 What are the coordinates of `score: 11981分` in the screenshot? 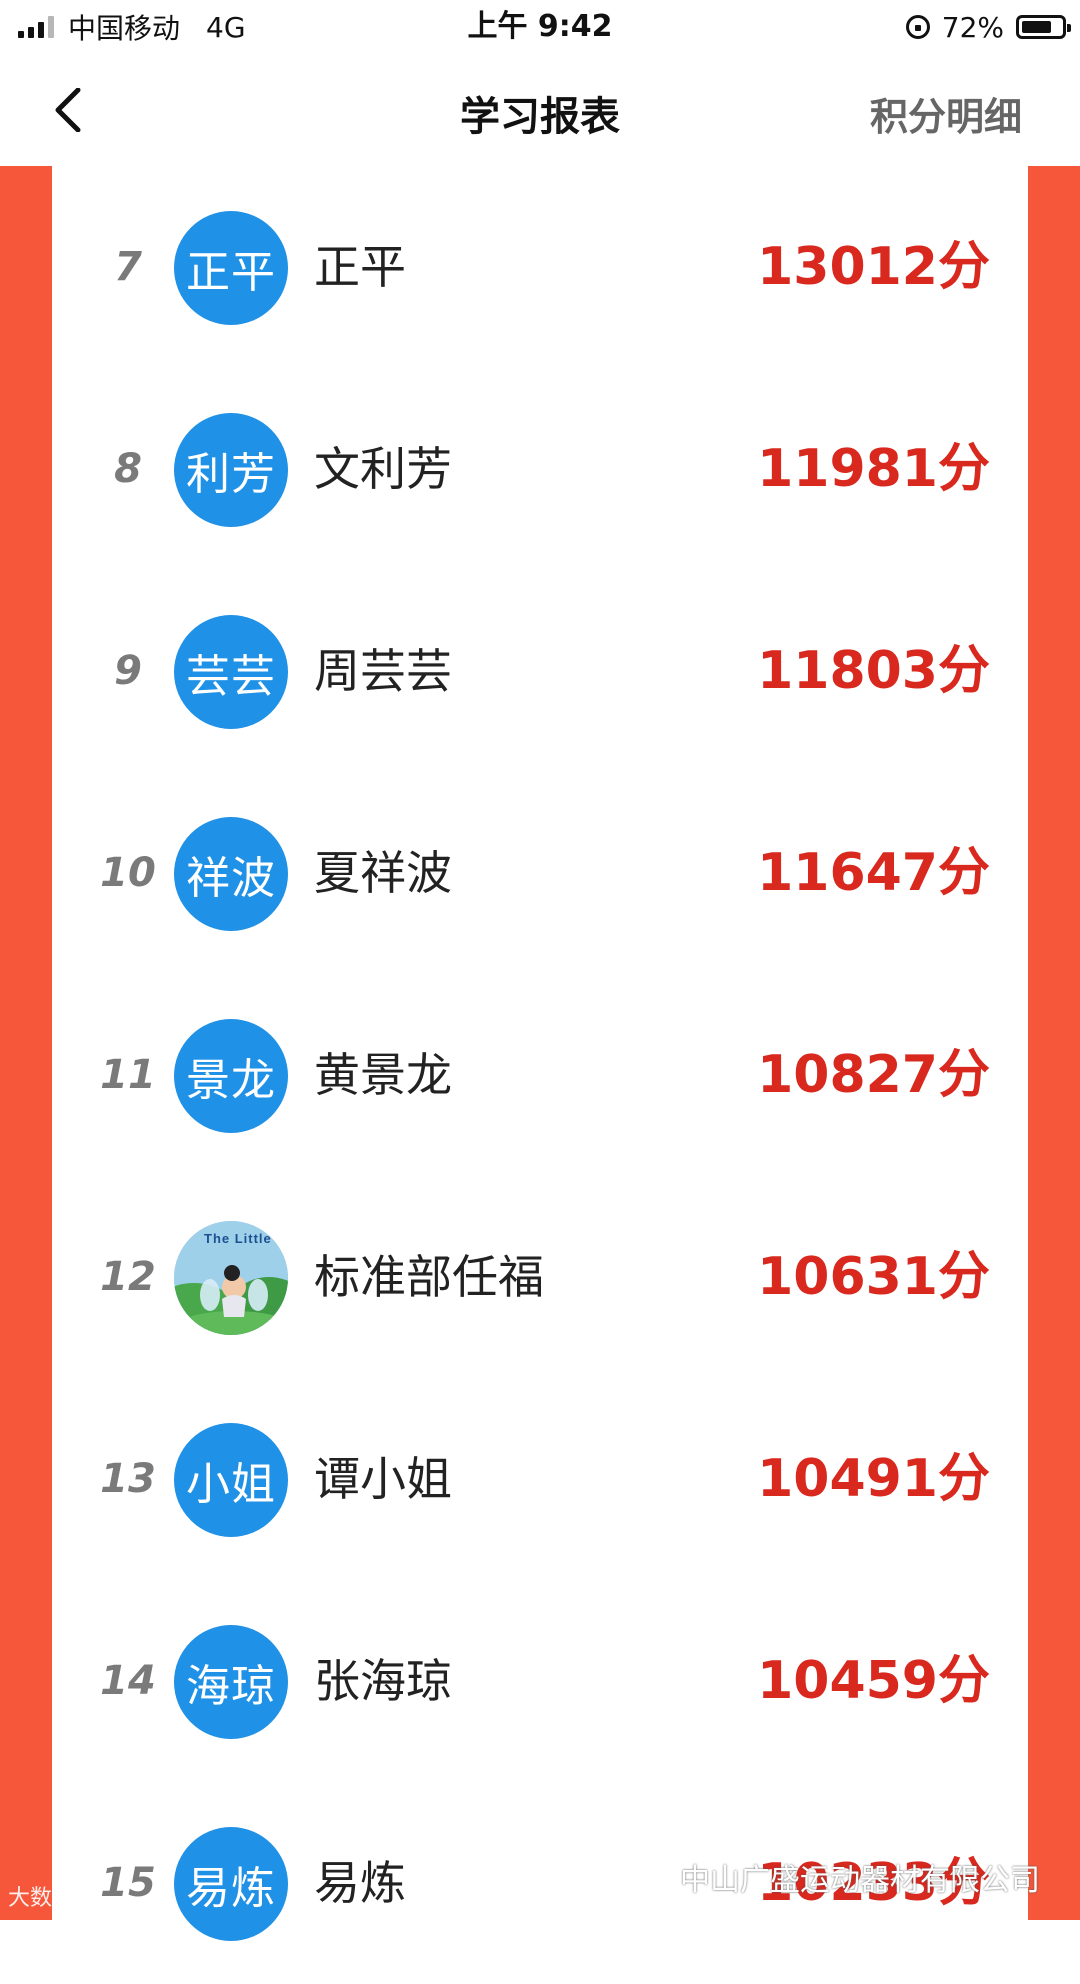 It's located at (873, 469).